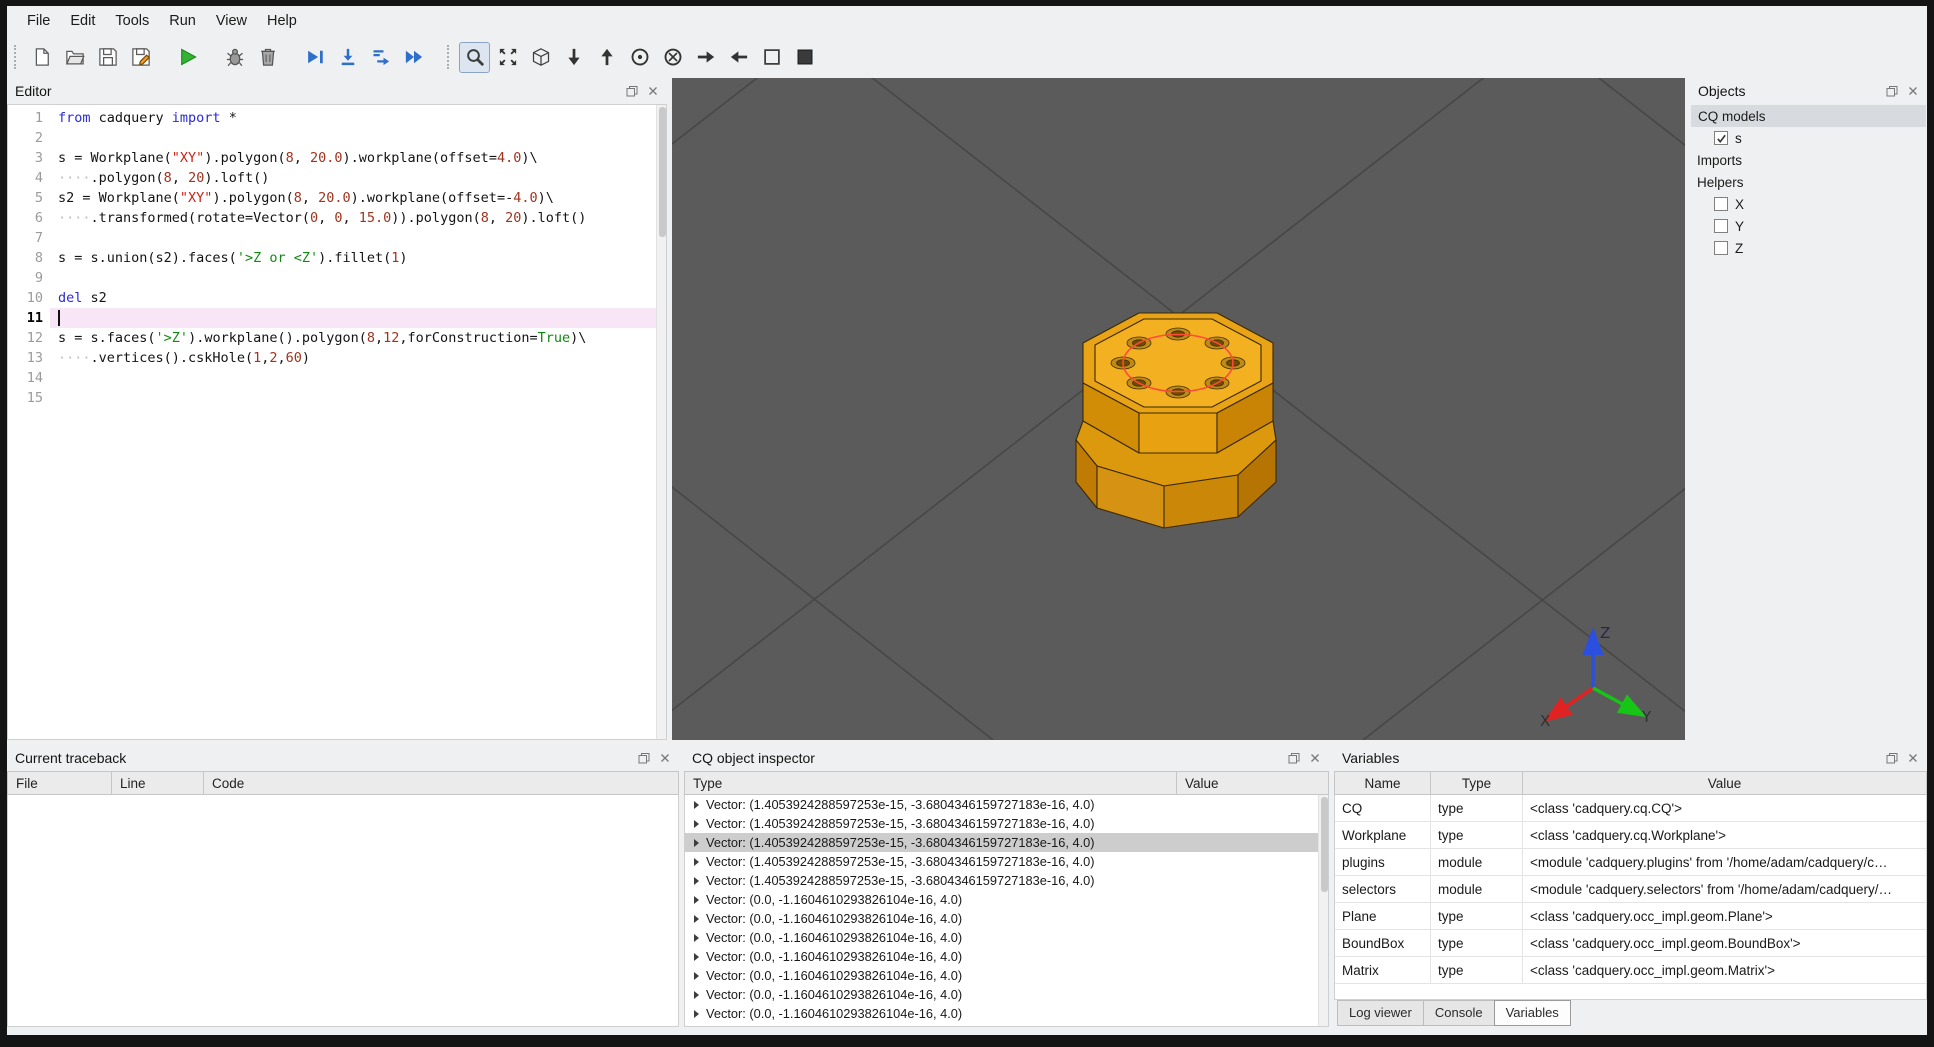 The width and height of the screenshot is (1934, 1047). Describe the element at coordinates (1315, 758) in the screenshot. I see `inspector-close-button` at that location.